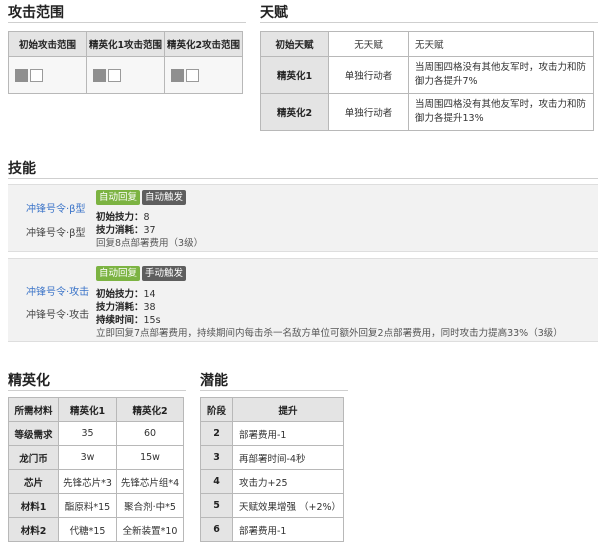 The image size is (600, 550). Describe the element at coordinates (150, 433) in the screenshot. I see `elite-row-e2: 60` at that location.